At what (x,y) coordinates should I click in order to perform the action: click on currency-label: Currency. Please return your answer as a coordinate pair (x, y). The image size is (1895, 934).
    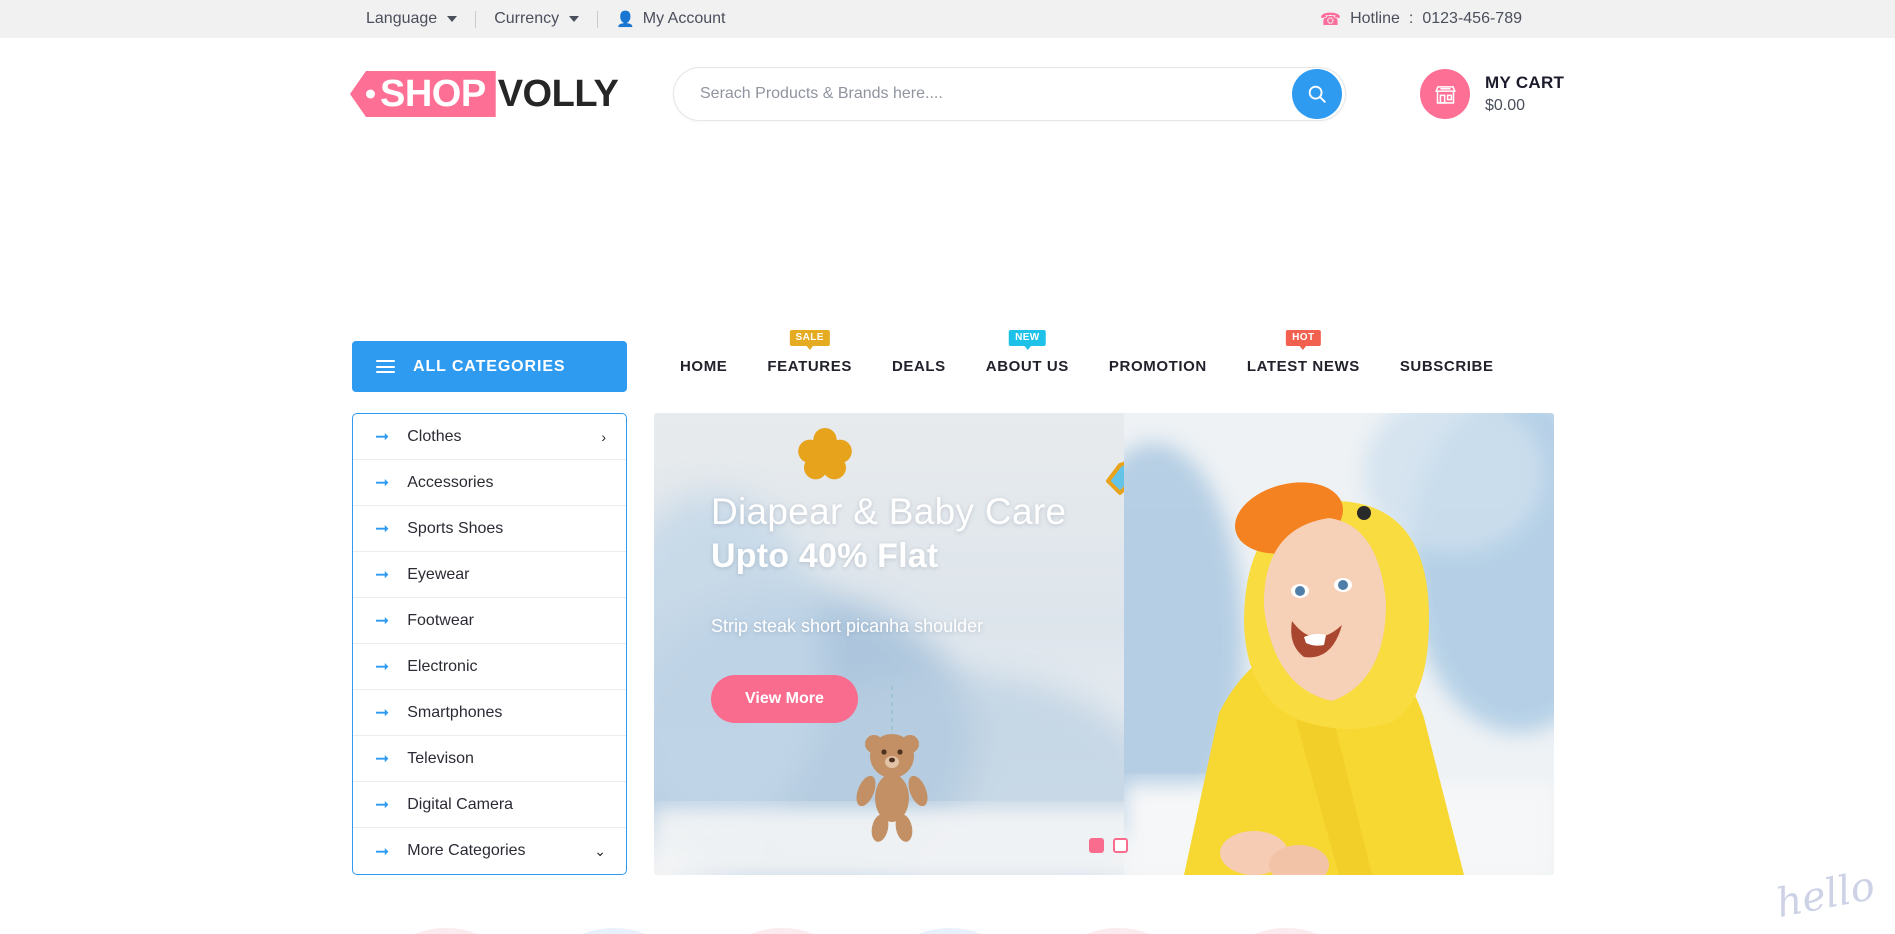
    Looking at the image, I should click on (527, 18).